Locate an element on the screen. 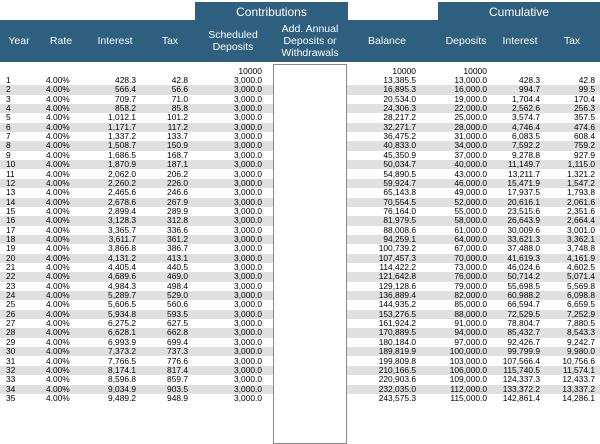 Image resolution: width=600 pixels, height=444 pixels. header-cum-tax: Tax is located at coordinates (572, 41).